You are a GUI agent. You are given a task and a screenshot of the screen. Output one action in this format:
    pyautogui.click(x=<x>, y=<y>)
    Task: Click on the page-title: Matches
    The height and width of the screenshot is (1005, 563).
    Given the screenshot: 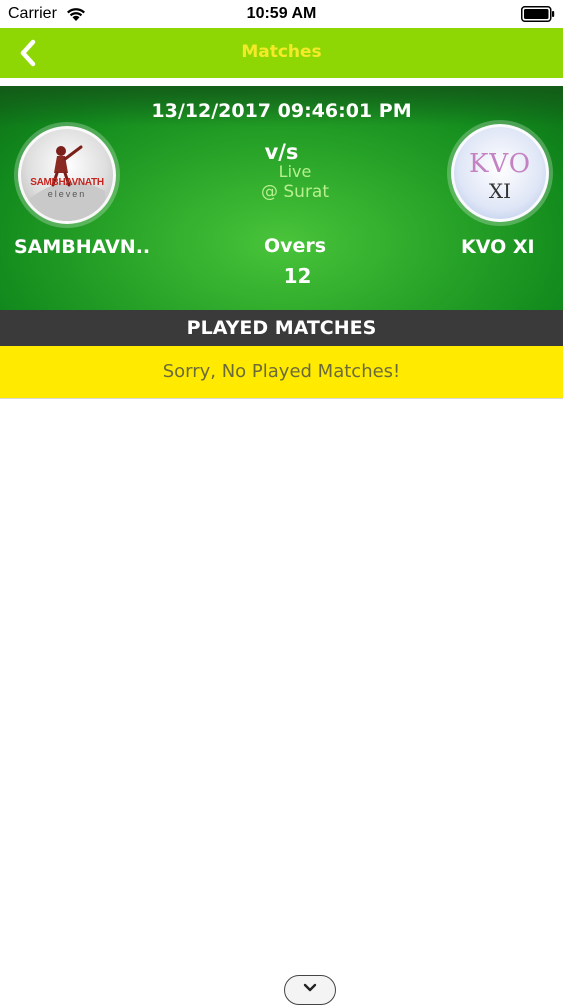 What is the action you would take?
    pyautogui.click(x=281, y=52)
    